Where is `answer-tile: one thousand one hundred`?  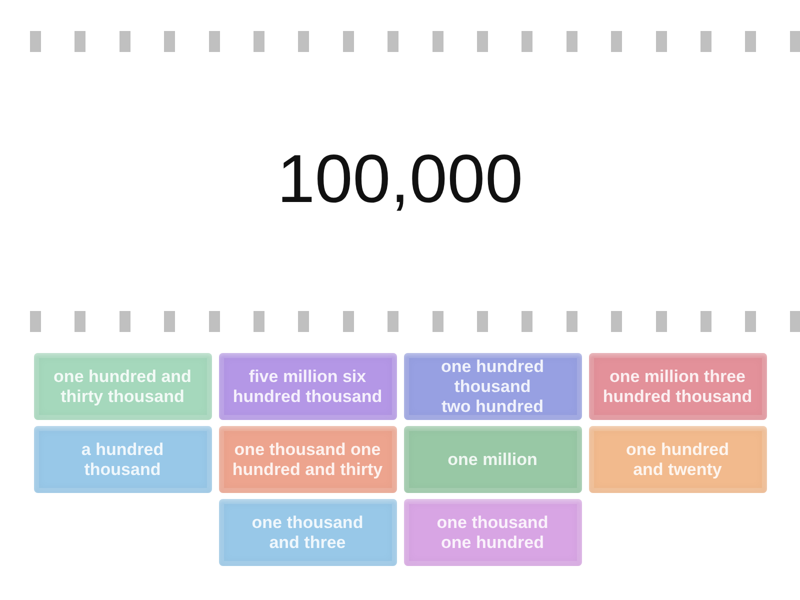
answer-tile: one thousand one hundred is located at coordinates (493, 532).